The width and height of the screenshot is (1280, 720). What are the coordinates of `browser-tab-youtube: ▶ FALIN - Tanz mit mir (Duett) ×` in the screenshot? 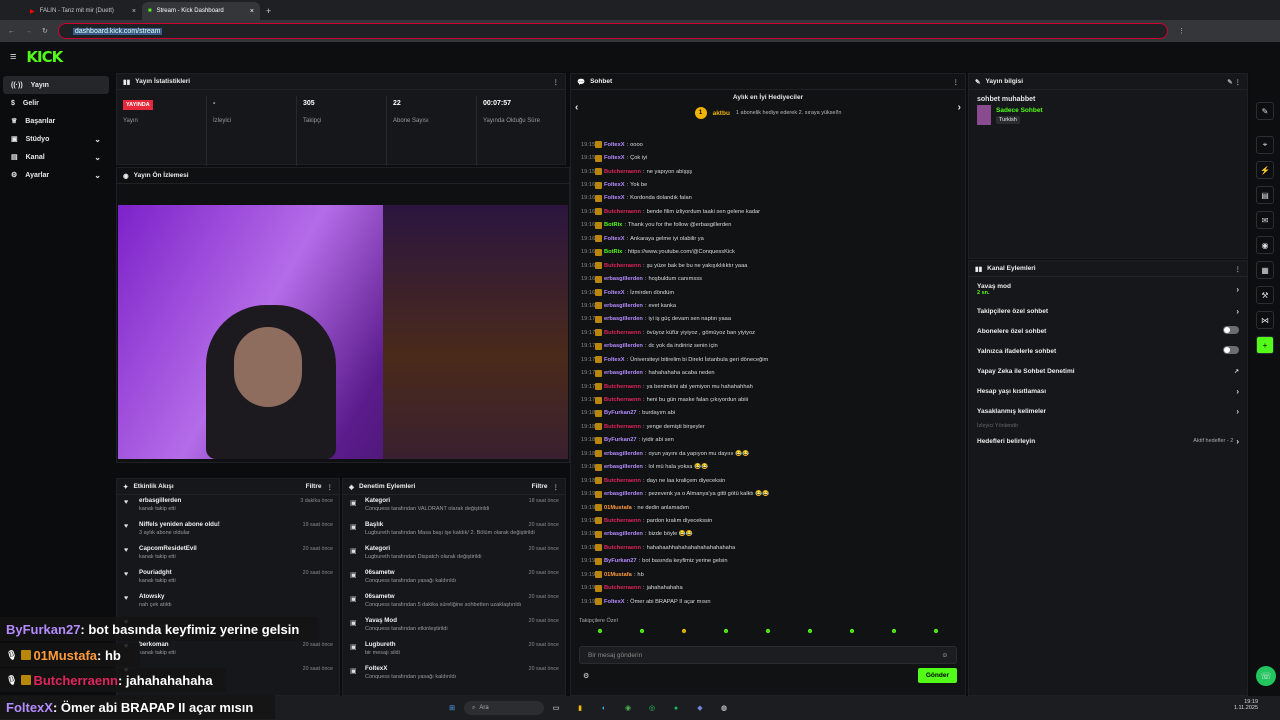 It's located at (83, 11).